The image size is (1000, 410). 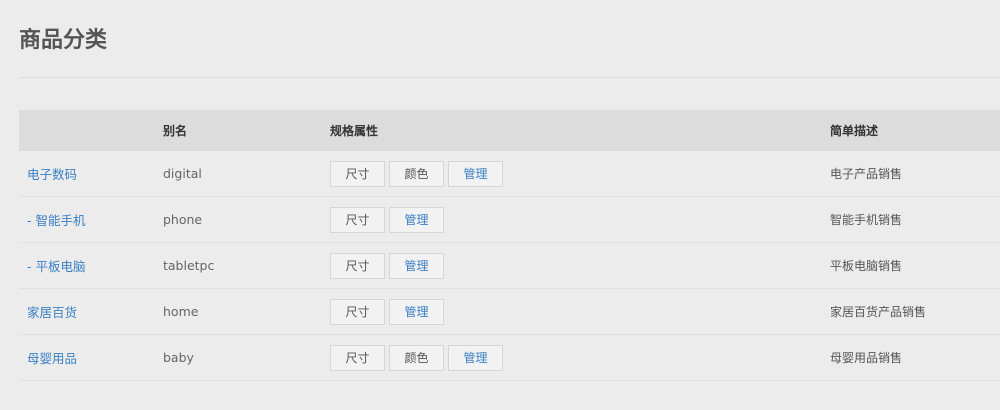 I want to click on header-desc: 简单描述, so click(x=854, y=131).